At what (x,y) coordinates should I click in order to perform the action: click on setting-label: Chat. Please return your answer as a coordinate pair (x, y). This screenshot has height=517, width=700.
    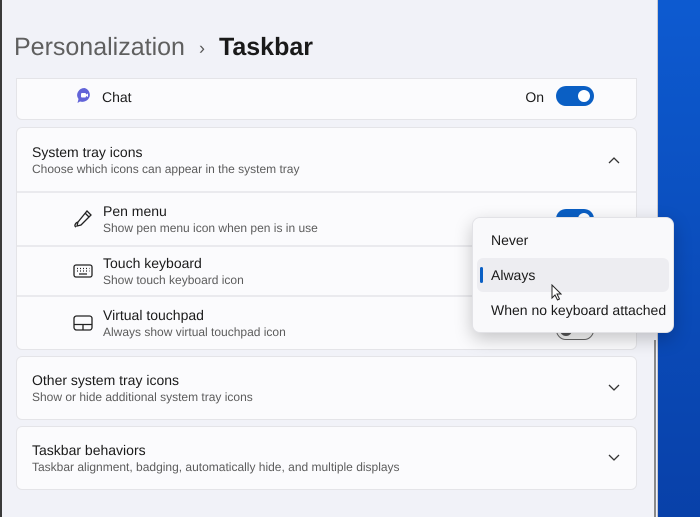
    Looking at the image, I should click on (117, 97).